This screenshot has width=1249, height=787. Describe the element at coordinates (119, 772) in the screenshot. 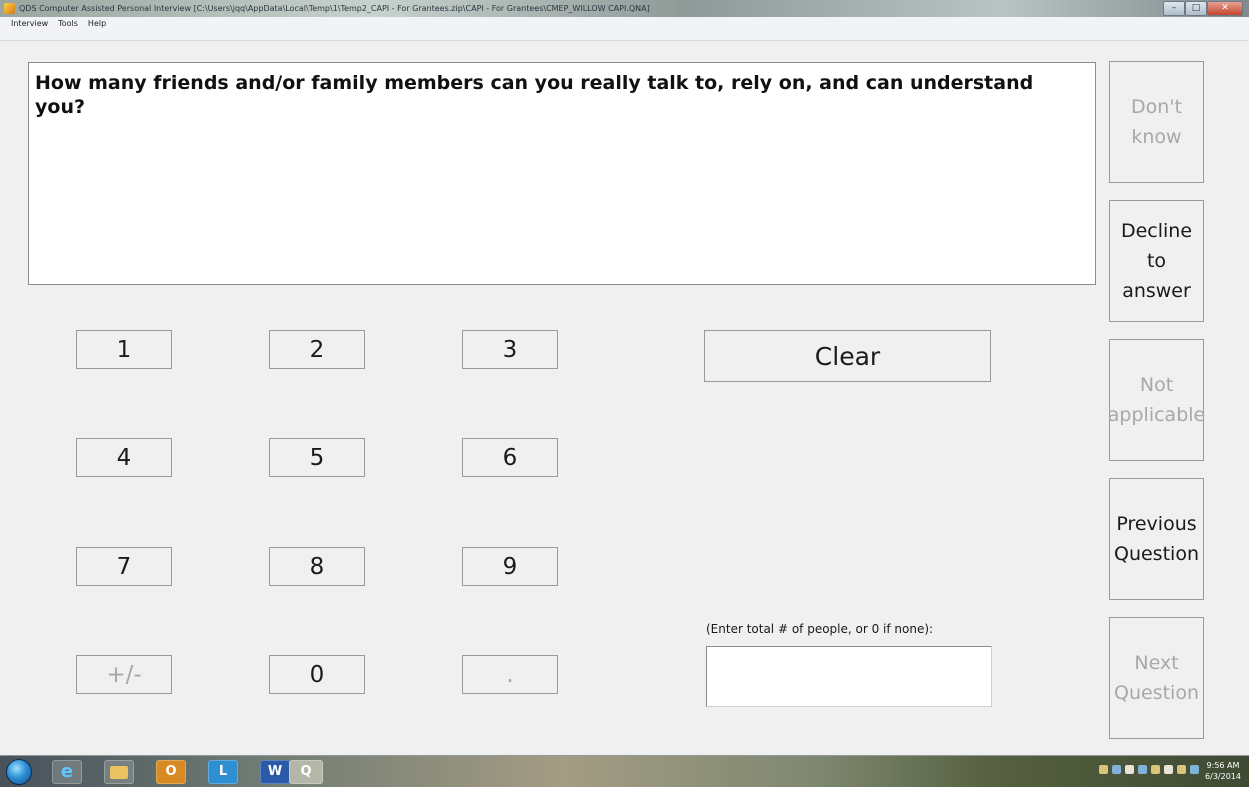

I see `folder-icon` at that location.